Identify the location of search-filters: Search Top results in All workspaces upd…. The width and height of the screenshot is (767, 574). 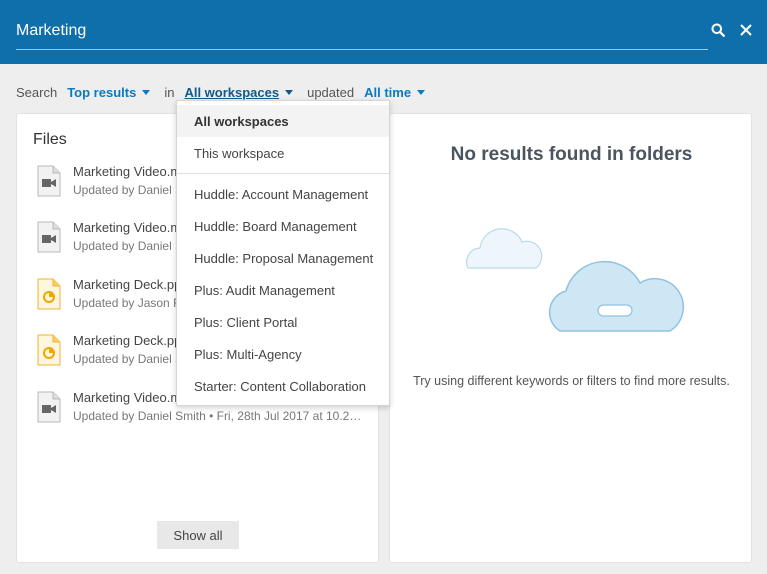
(221, 92).